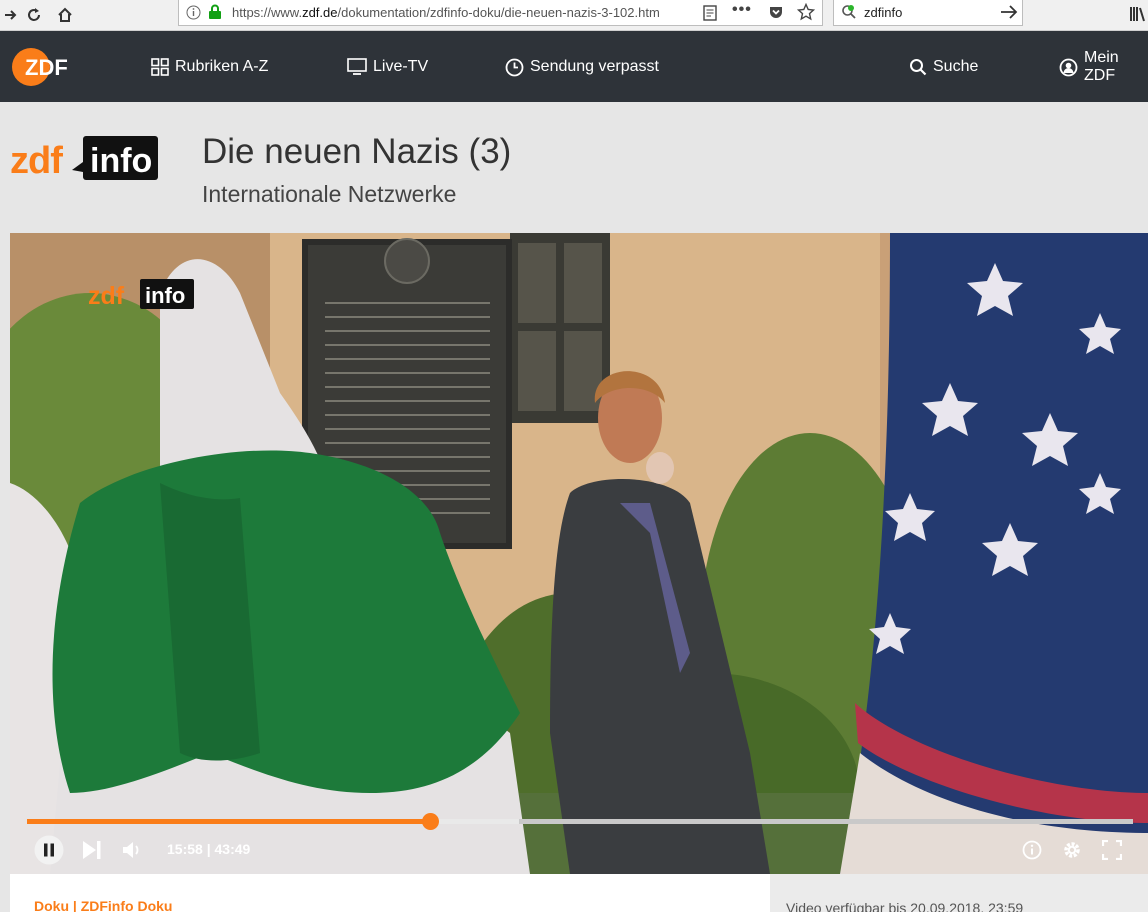 The height and width of the screenshot is (912, 1148). What do you see at coordinates (222, 66) in the screenshot?
I see `nav-rubriken-label: Rubriken A-Z` at bounding box center [222, 66].